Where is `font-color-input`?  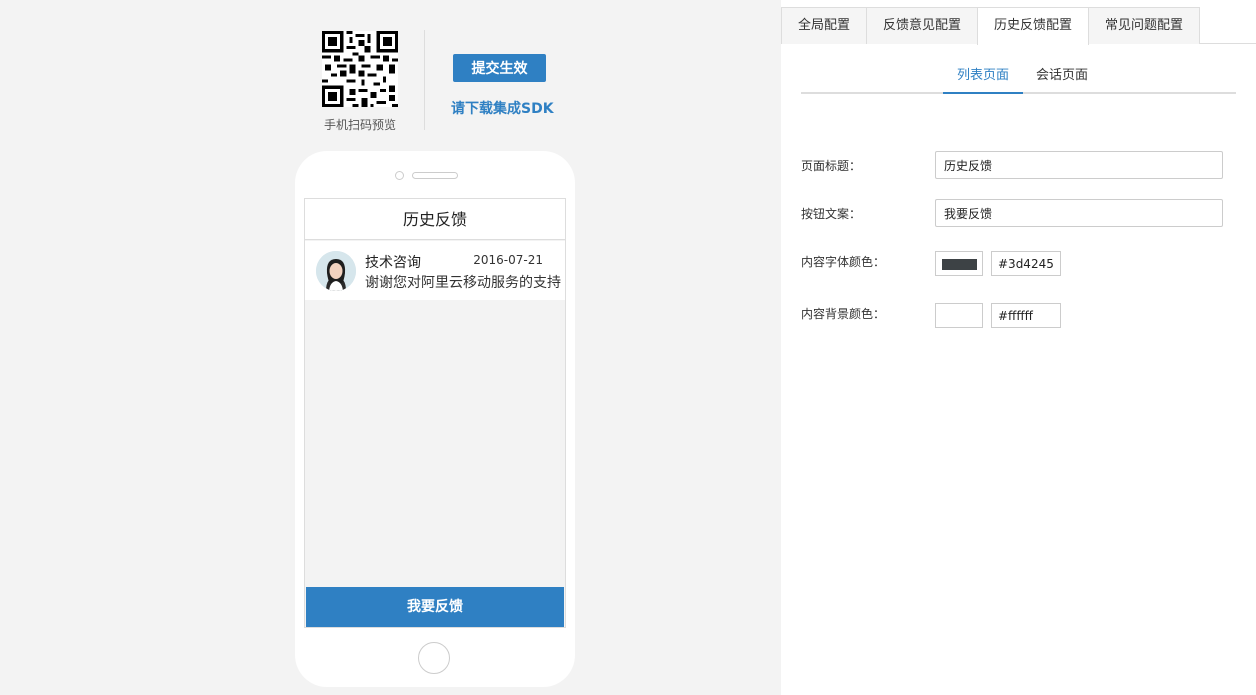 font-color-input is located at coordinates (1026, 263).